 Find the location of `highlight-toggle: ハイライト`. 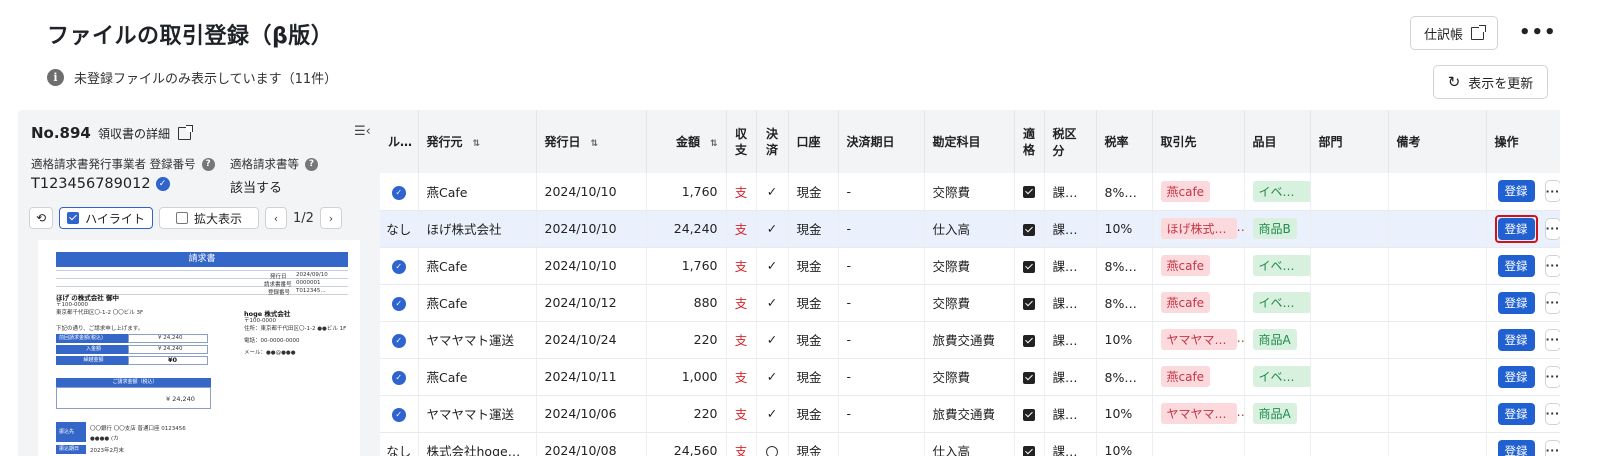

highlight-toggle: ハイライト is located at coordinates (106, 218).